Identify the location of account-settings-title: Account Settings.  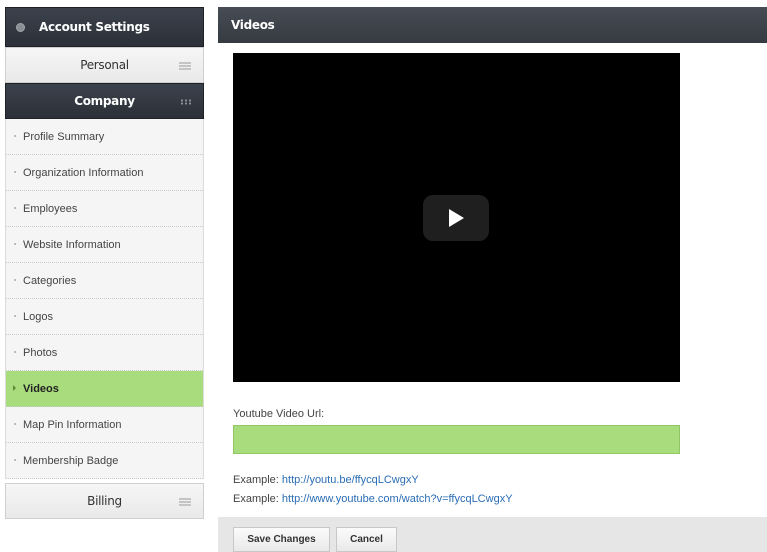
(94, 27).